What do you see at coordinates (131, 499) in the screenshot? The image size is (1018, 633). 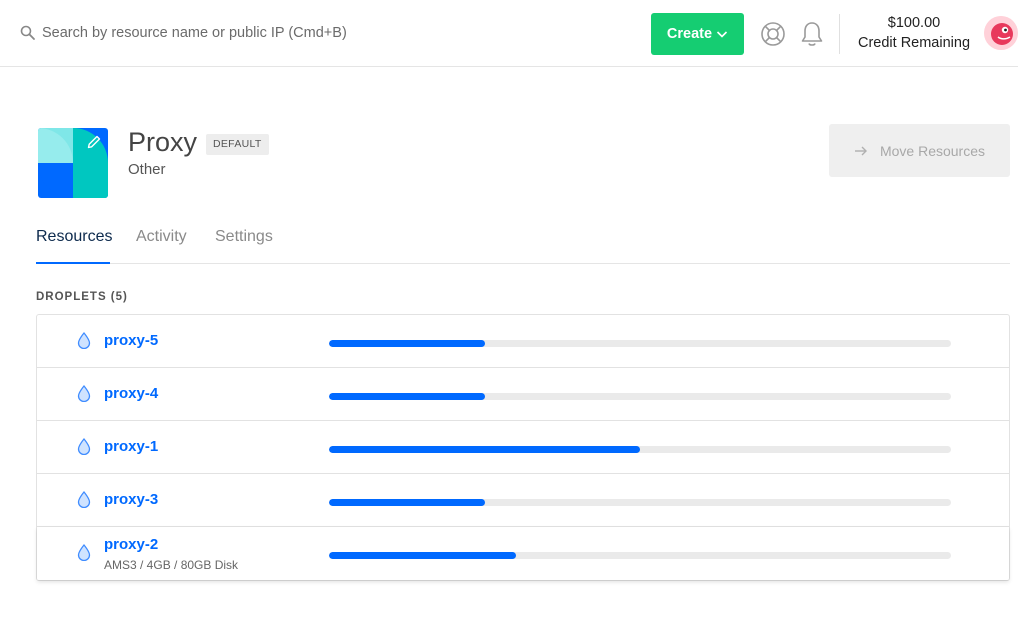 I see `droplet-name-link: proxy-3` at bounding box center [131, 499].